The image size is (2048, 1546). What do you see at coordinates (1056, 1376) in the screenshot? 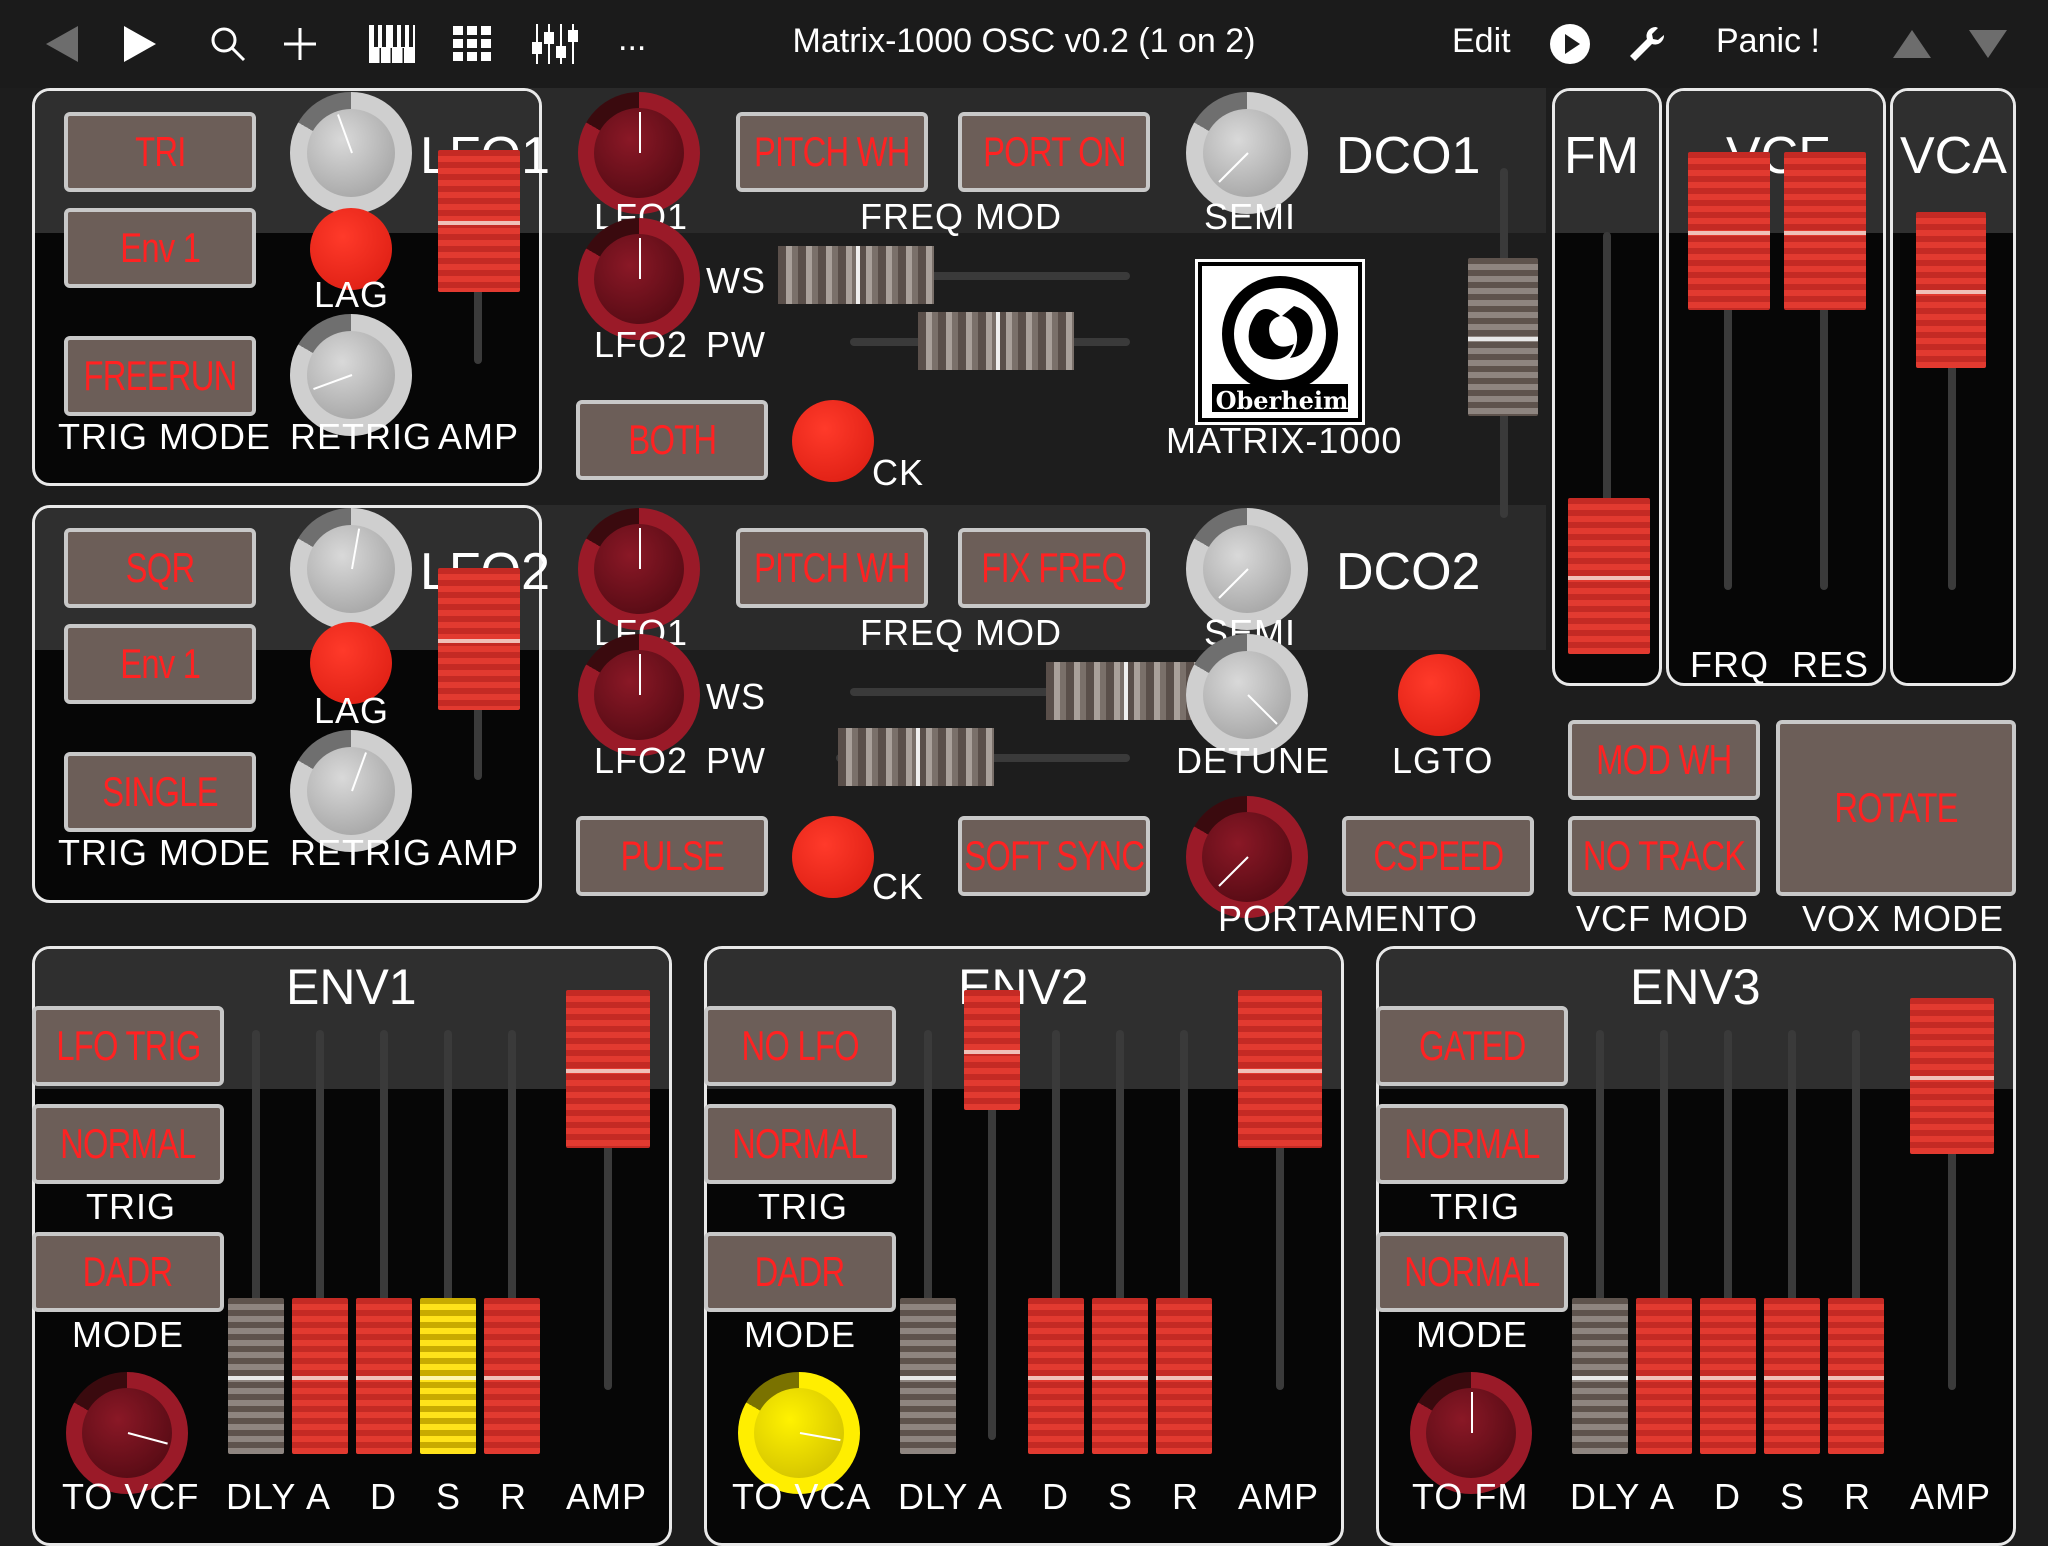
I see `env2-d-fader` at bounding box center [1056, 1376].